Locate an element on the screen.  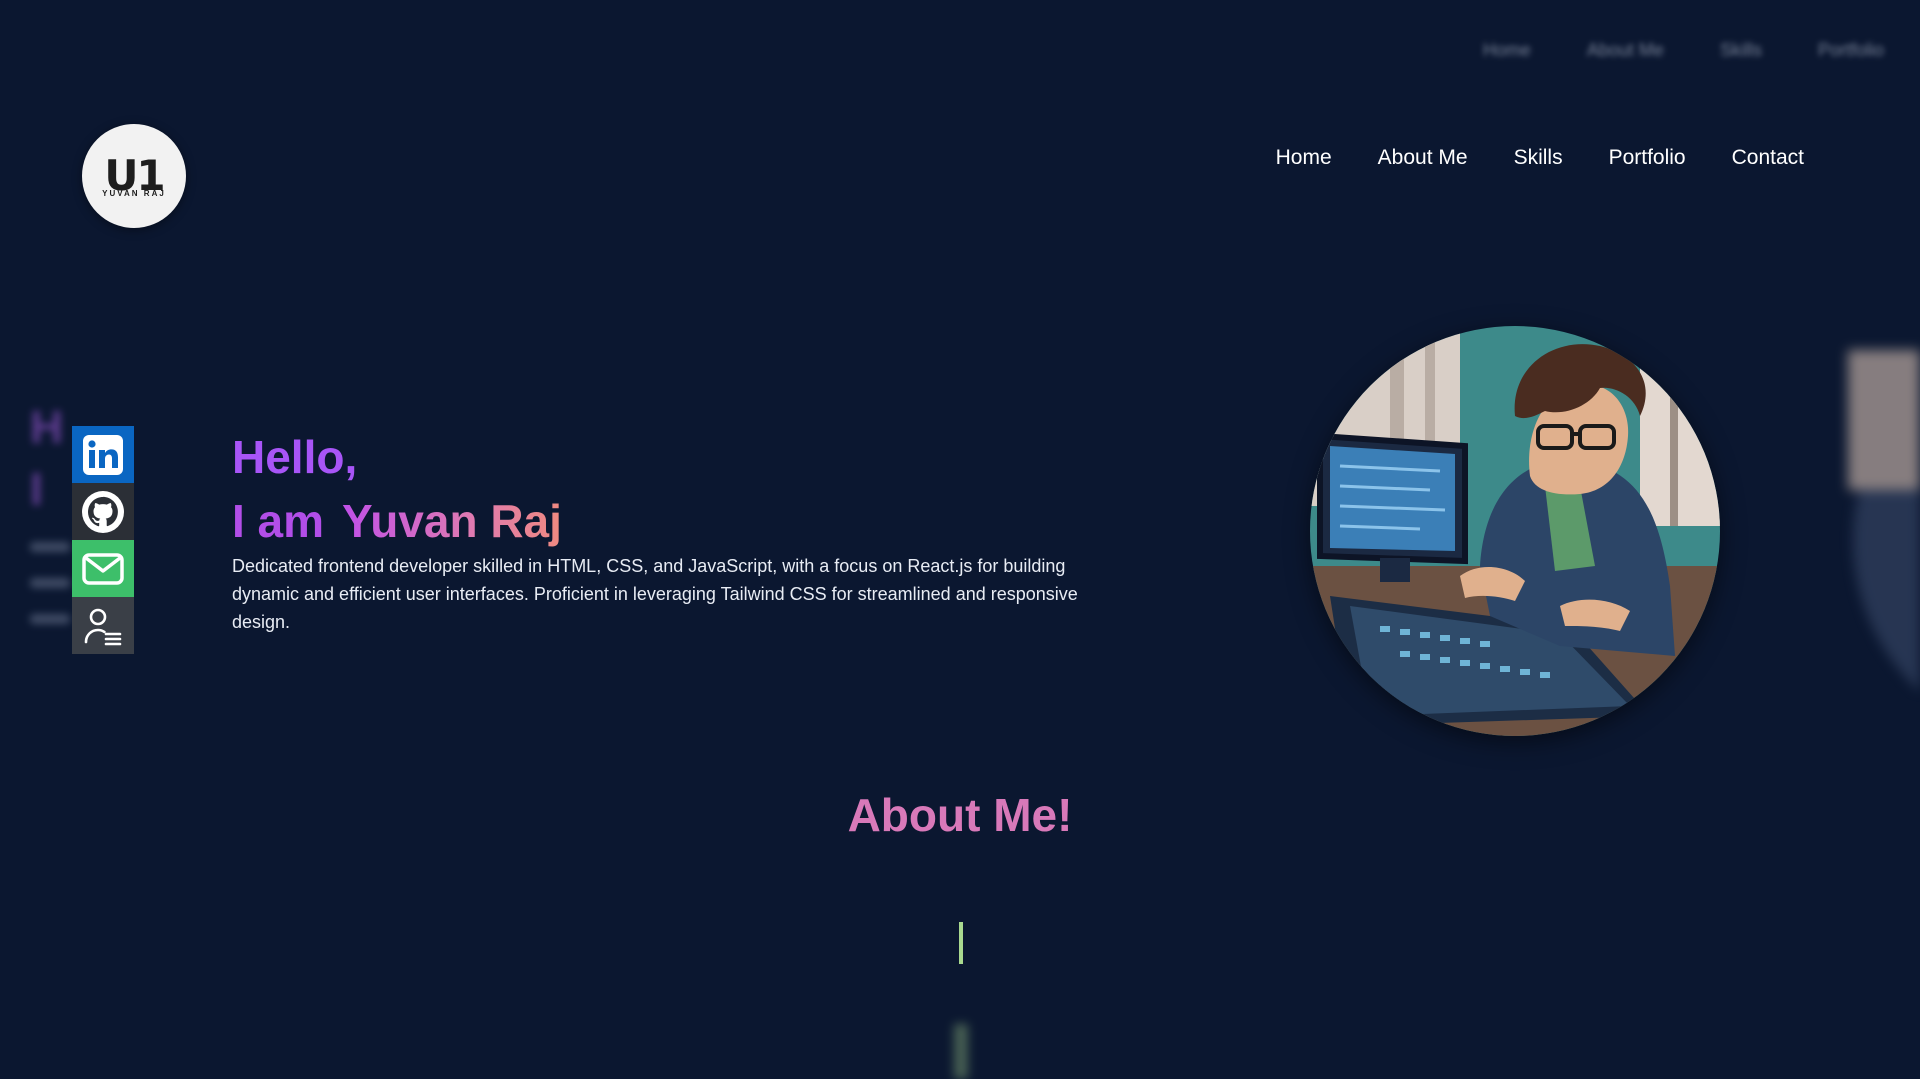
resume-icon is located at coordinates (103, 626).